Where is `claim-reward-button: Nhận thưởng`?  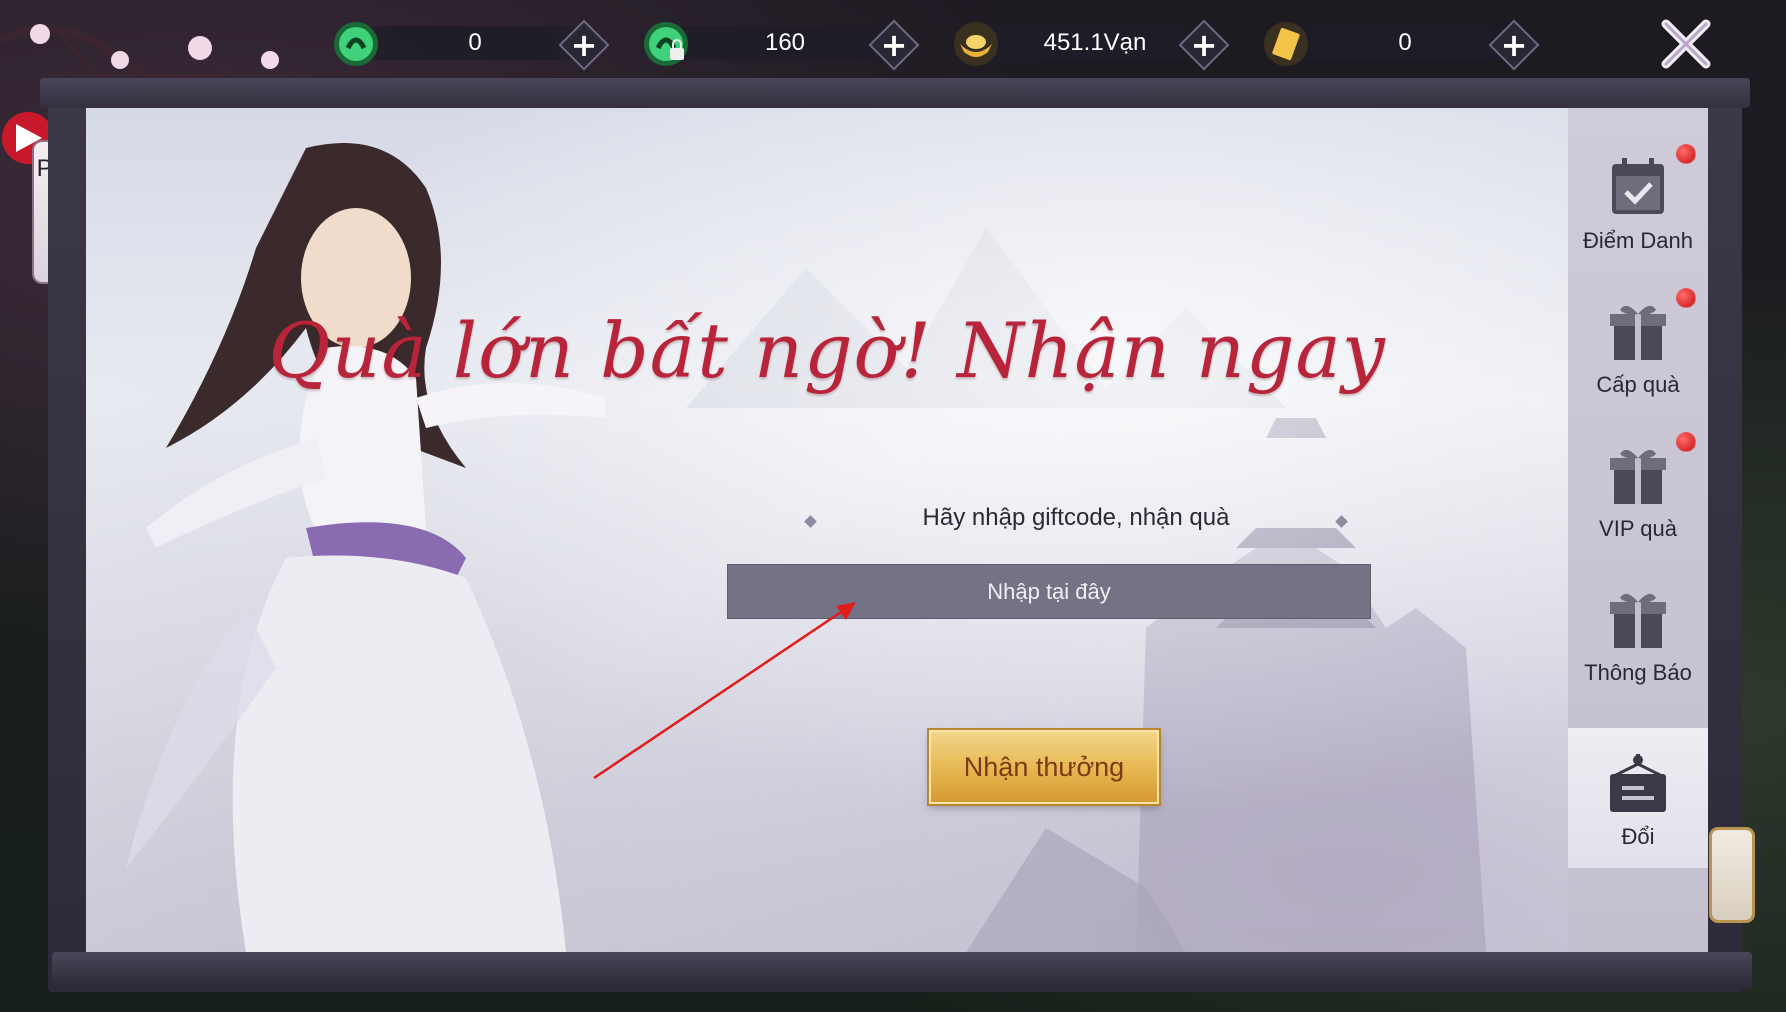
claim-reward-button: Nhận thưởng is located at coordinates (1044, 767).